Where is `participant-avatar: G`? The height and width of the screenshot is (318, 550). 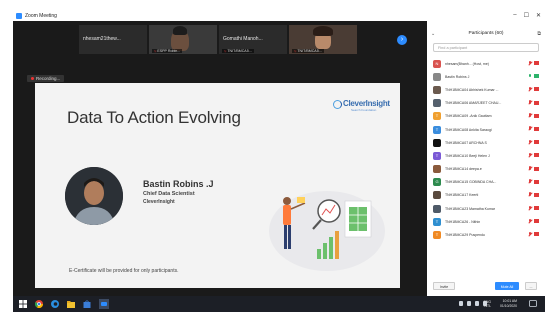 participant-avatar: G is located at coordinates (437, 182).